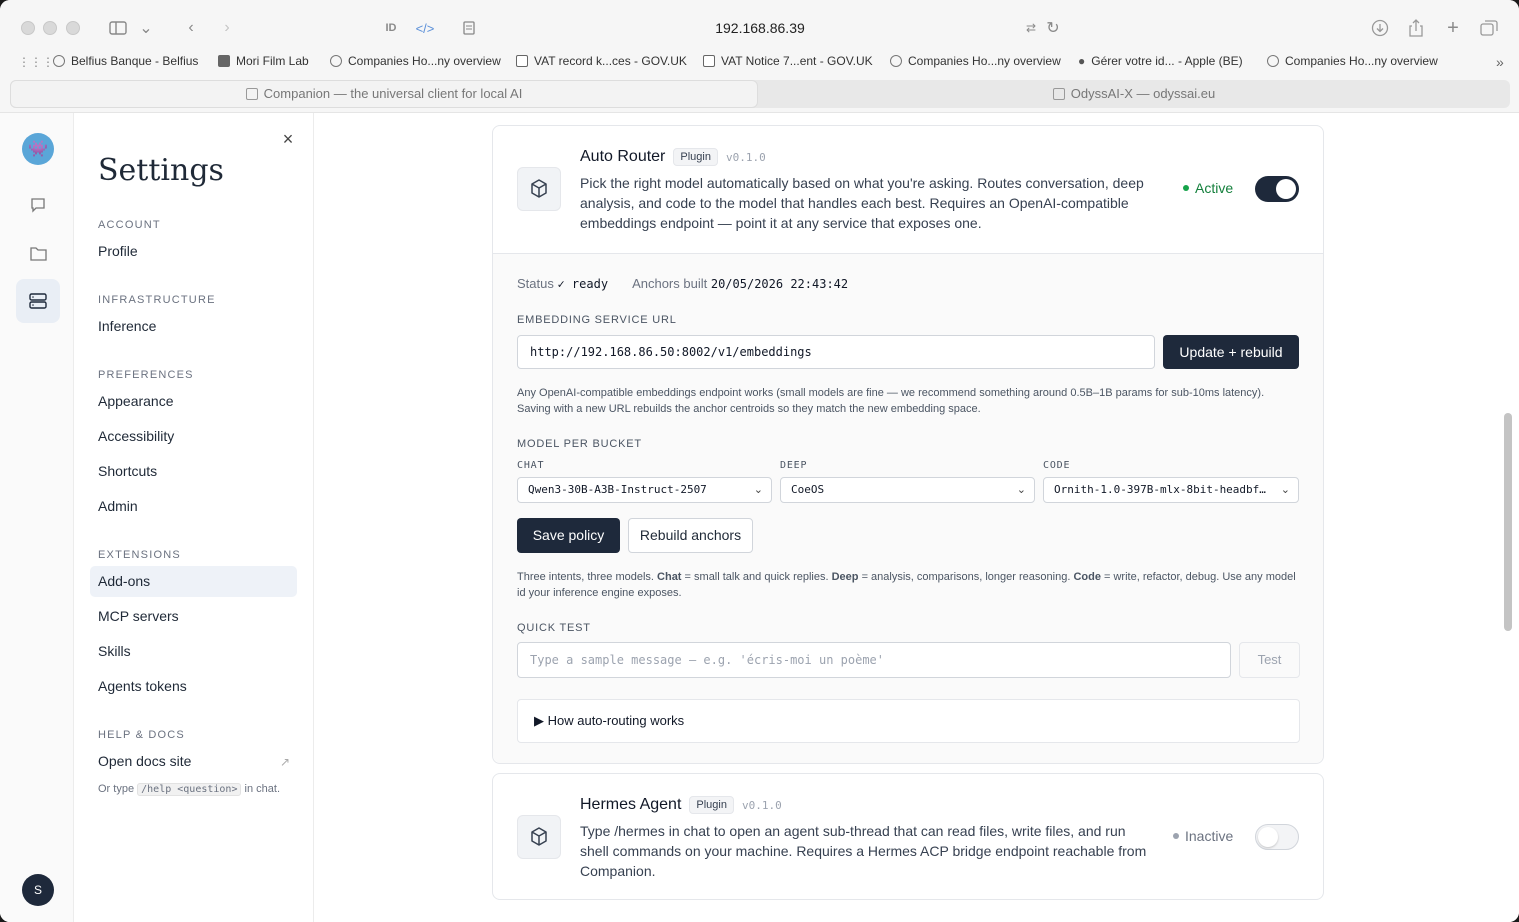 The width and height of the screenshot is (1519, 922). I want to click on chat-bubble-icon, so click(38, 205).